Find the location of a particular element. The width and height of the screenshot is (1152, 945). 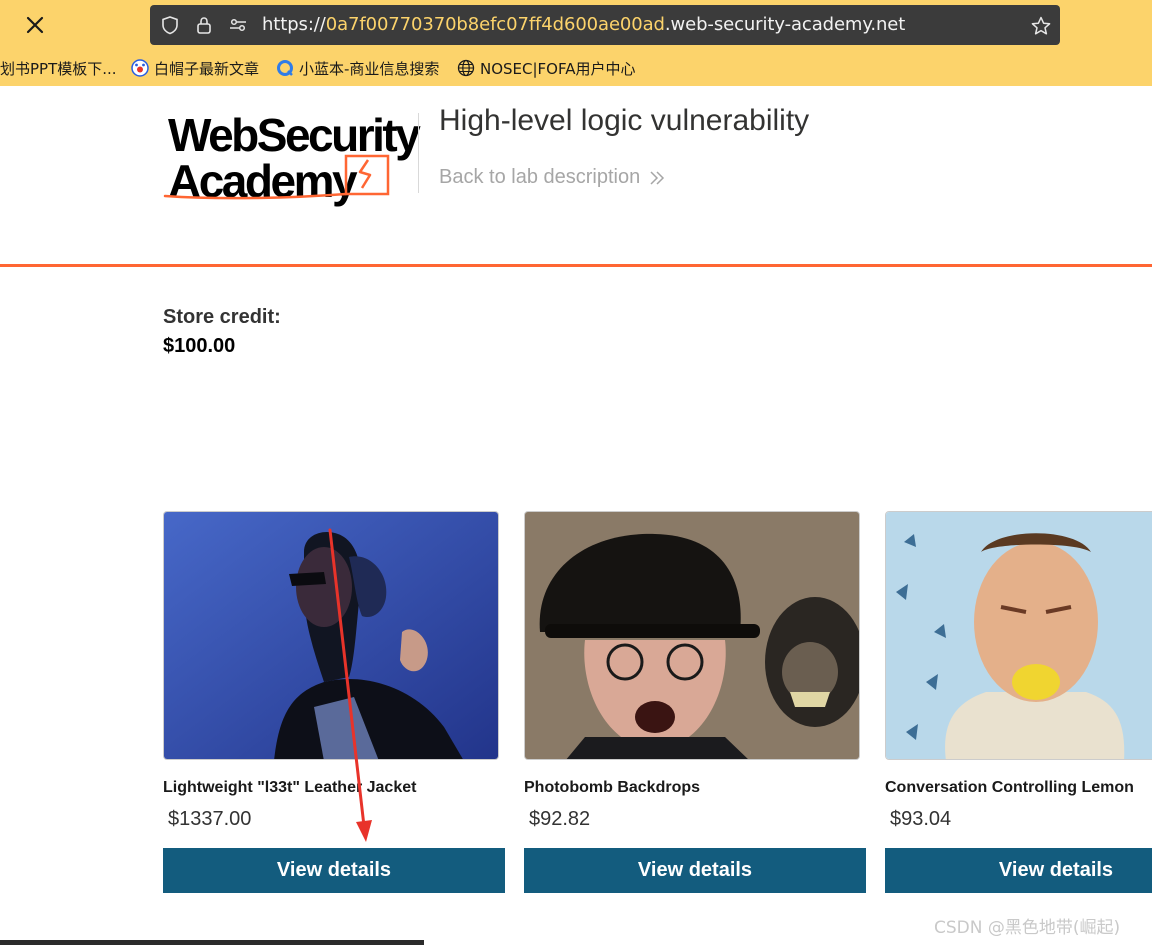

url-scheme: https:// is located at coordinates (294, 24).